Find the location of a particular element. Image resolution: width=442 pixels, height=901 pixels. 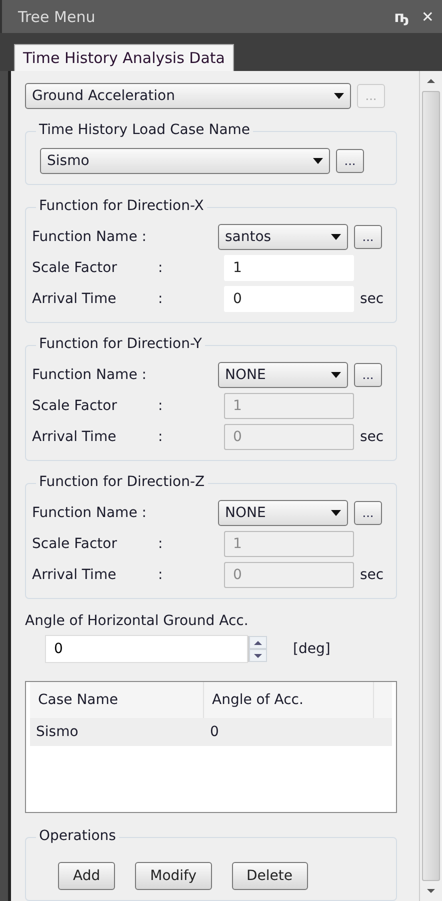

scrollbar-thumb is located at coordinates (431, 486).